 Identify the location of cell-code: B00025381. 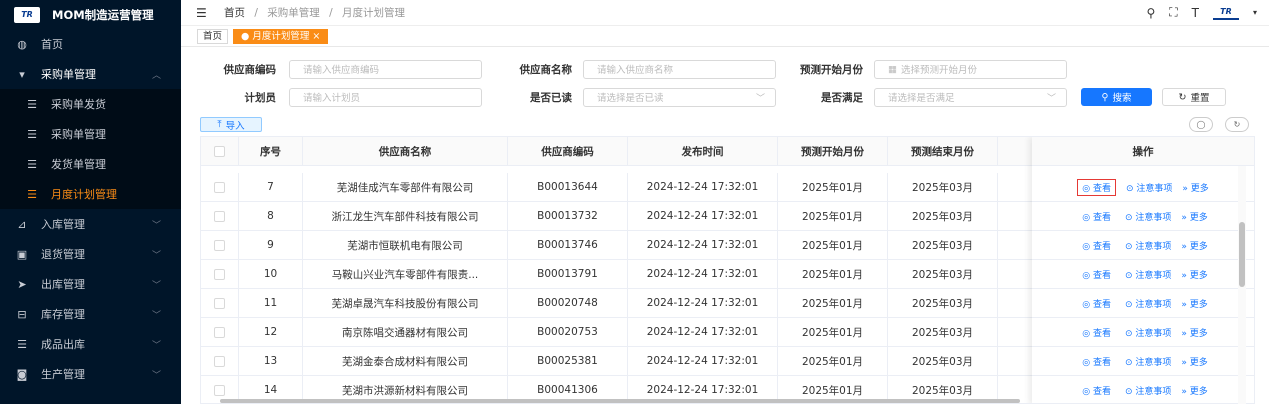
(568, 361).